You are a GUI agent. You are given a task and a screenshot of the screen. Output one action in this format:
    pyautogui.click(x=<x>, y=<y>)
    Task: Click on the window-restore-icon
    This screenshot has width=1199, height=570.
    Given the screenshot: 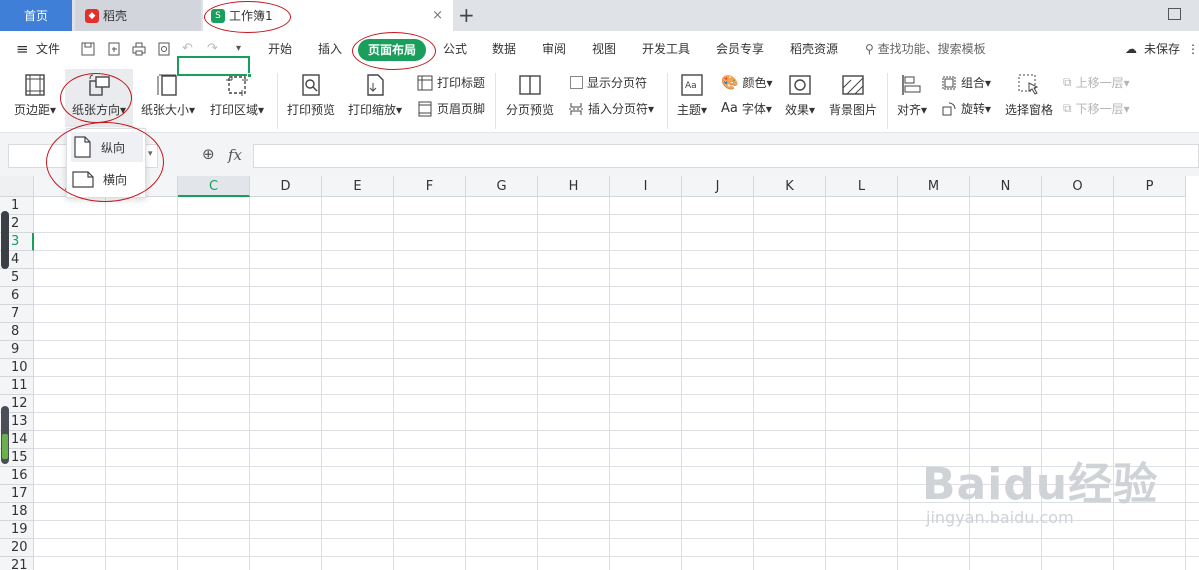 What is the action you would take?
    pyautogui.click(x=1174, y=14)
    